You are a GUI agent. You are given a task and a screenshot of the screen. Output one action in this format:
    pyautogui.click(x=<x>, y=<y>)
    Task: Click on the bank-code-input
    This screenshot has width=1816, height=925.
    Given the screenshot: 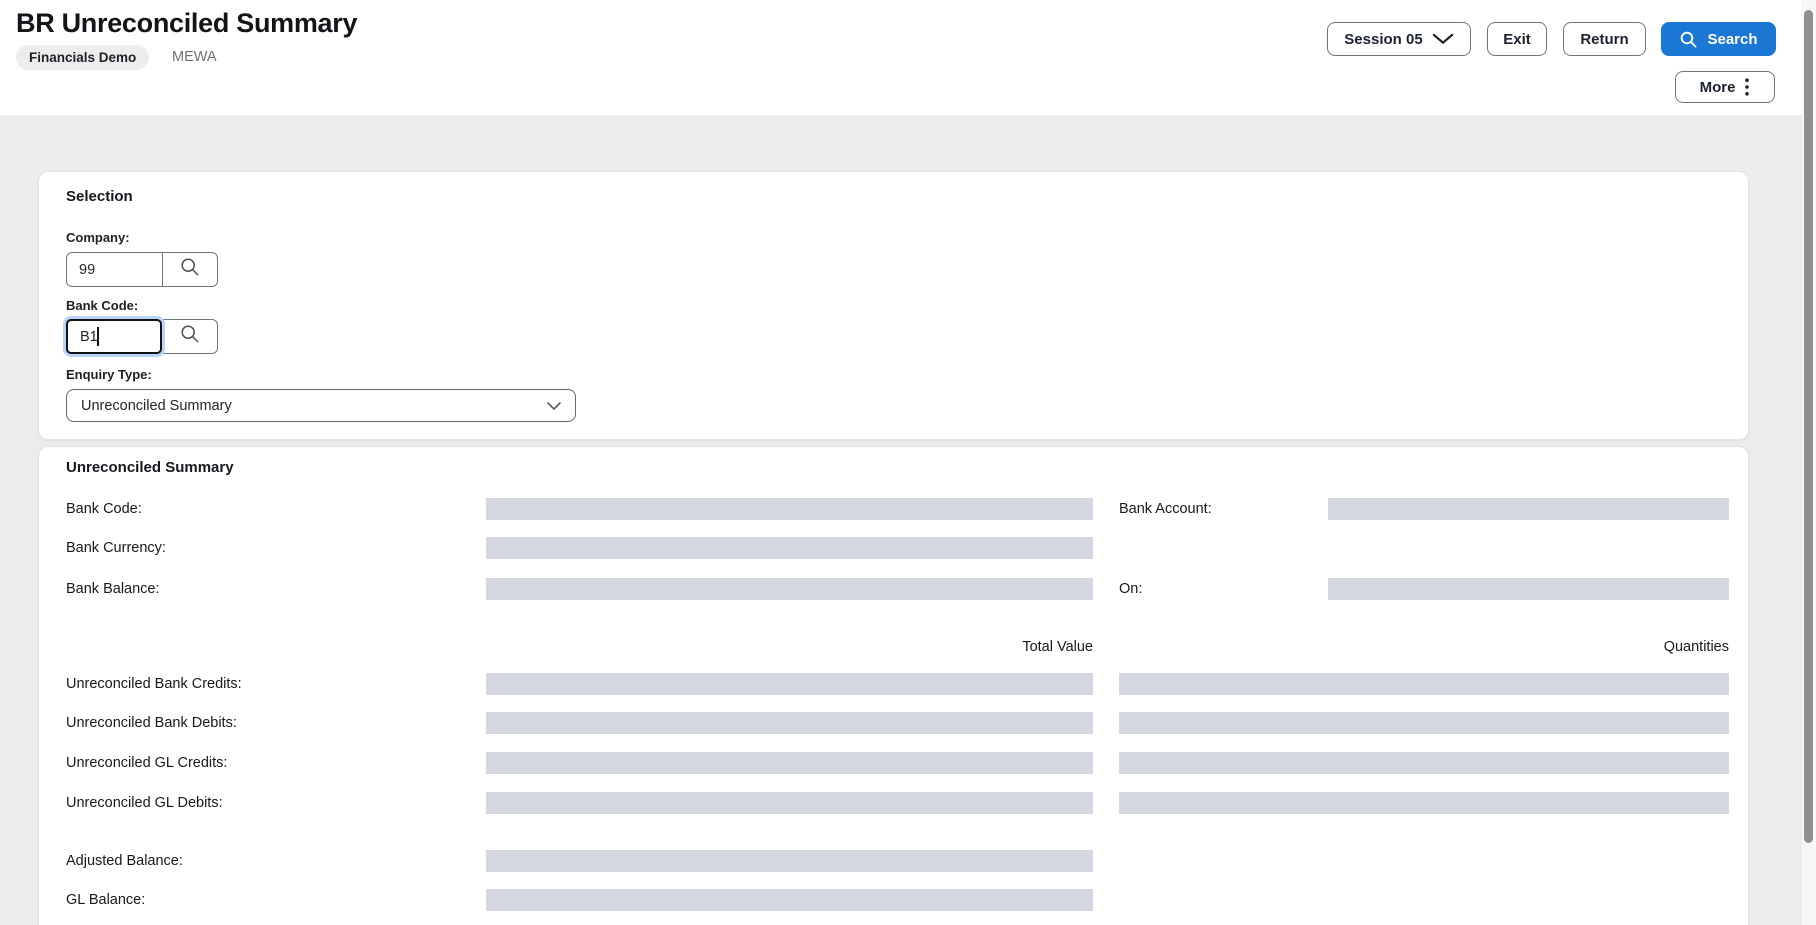 What is the action you would take?
    pyautogui.click(x=114, y=336)
    